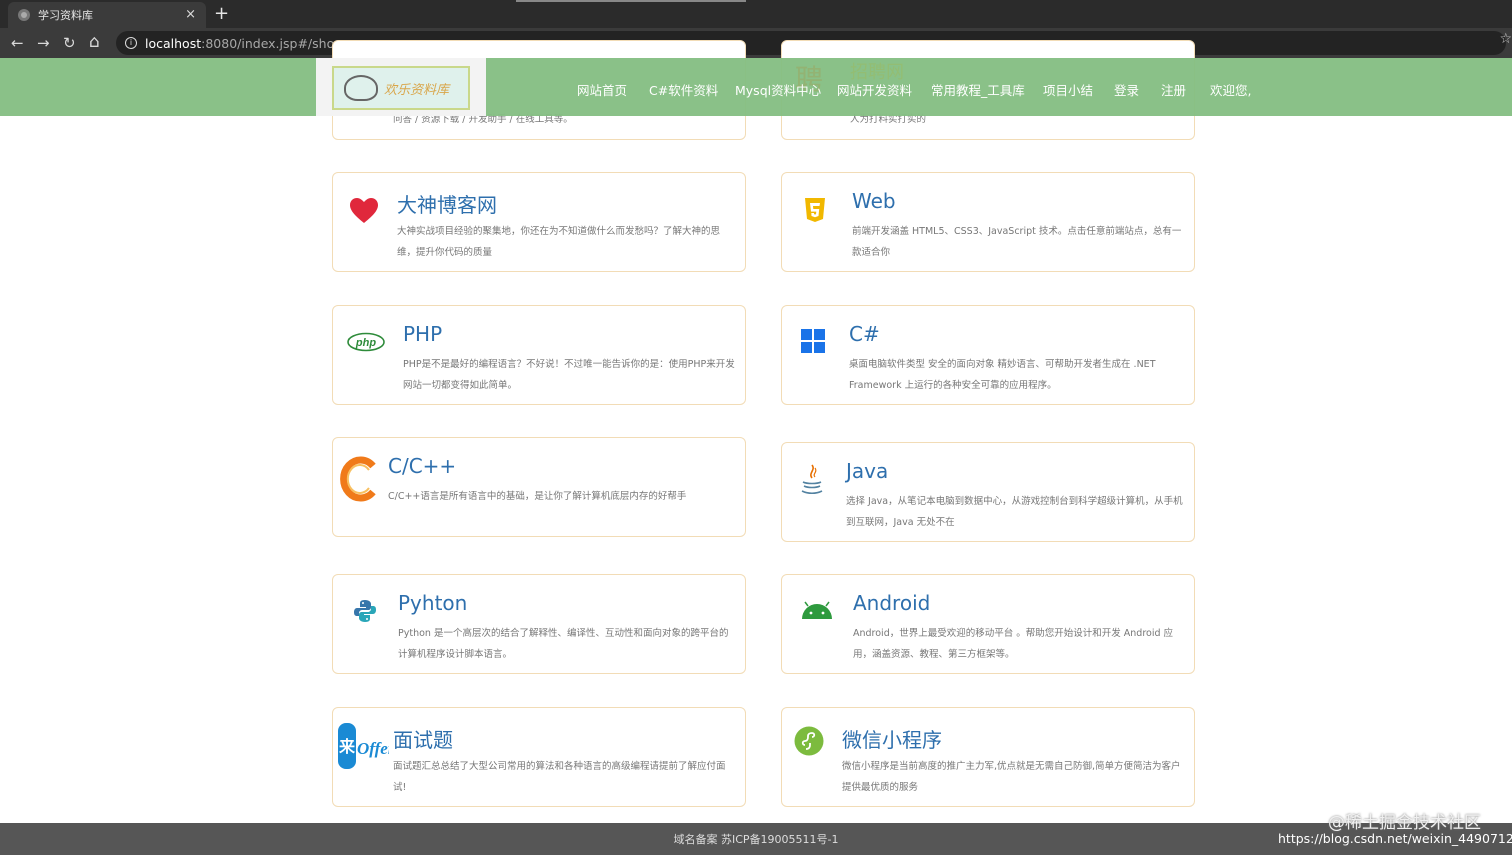  What do you see at coordinates (778, 89) in the screenshot?
I see `nav-mysql: Mysql资料中心` at bounding box center [778, 89].